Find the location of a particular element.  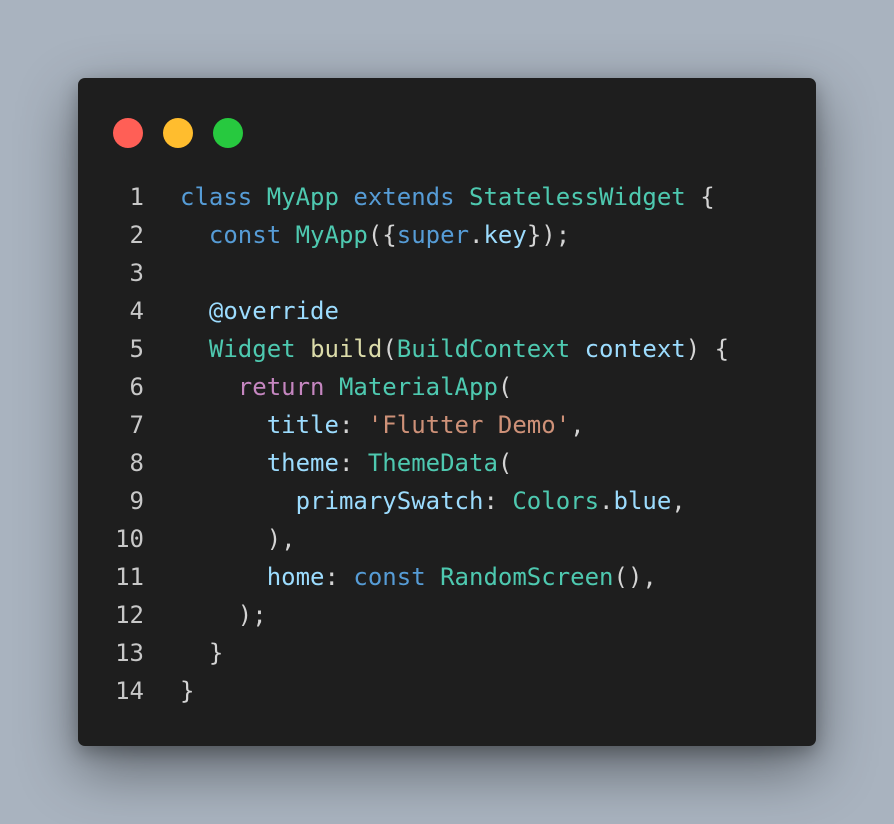

line-number: 3 is located at coordinates (136, 273).